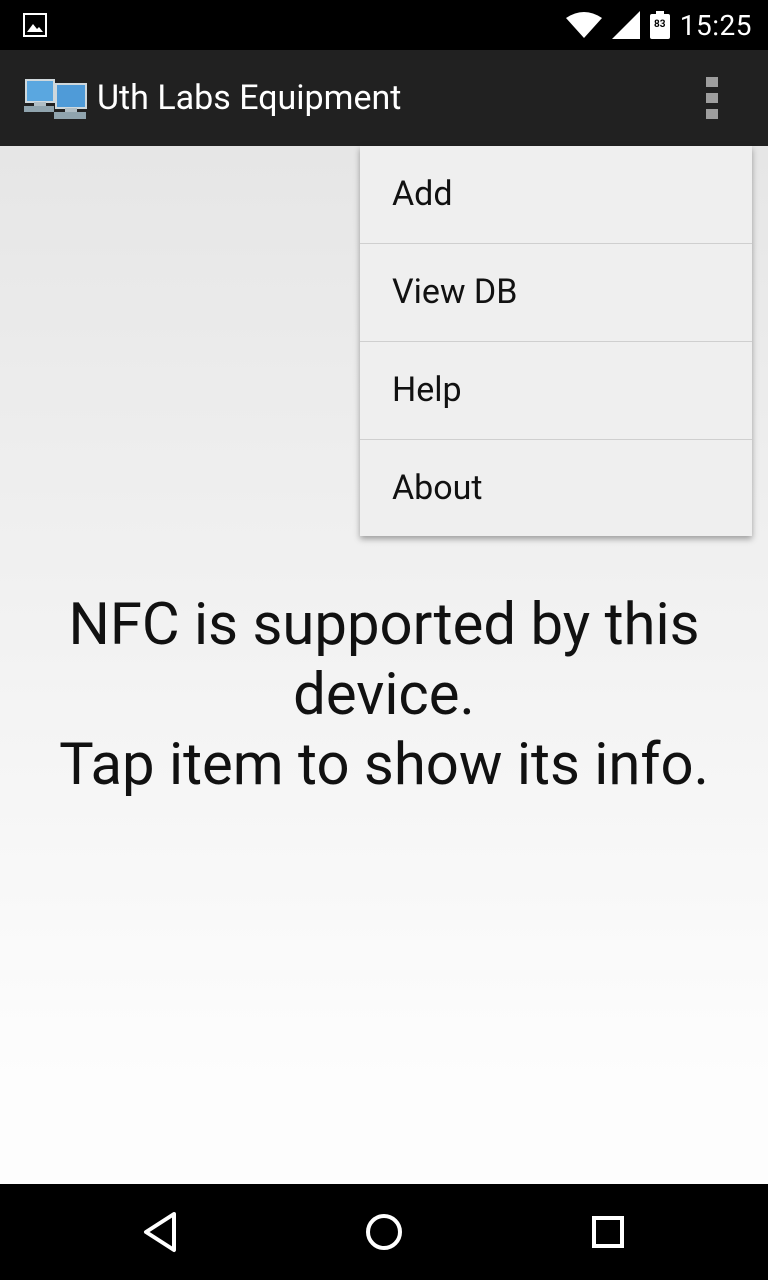  What do you see at coordinates (556, 391) in the screenshot?
I see `menu-item-help: Help` at bounding box center [556, 391].